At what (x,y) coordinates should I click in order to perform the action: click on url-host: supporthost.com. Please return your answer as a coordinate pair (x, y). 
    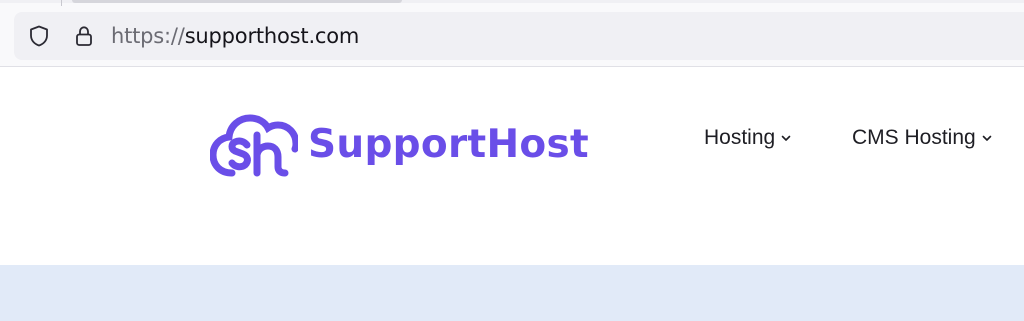
    Looking at the image, I should click on (272, 36).